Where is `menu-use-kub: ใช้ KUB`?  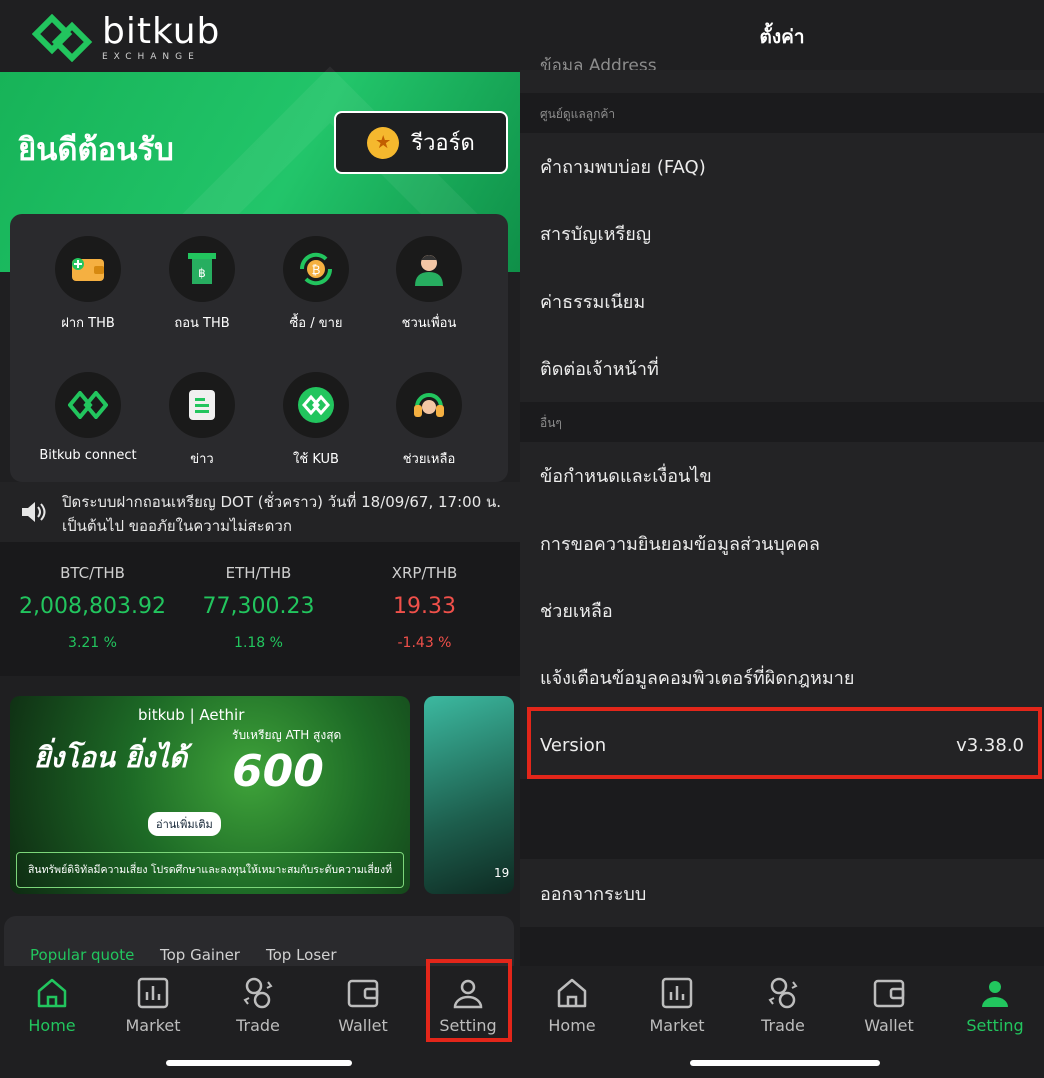
menu-use-kub: ใช้ KUB is located at coordinates (316, 420).